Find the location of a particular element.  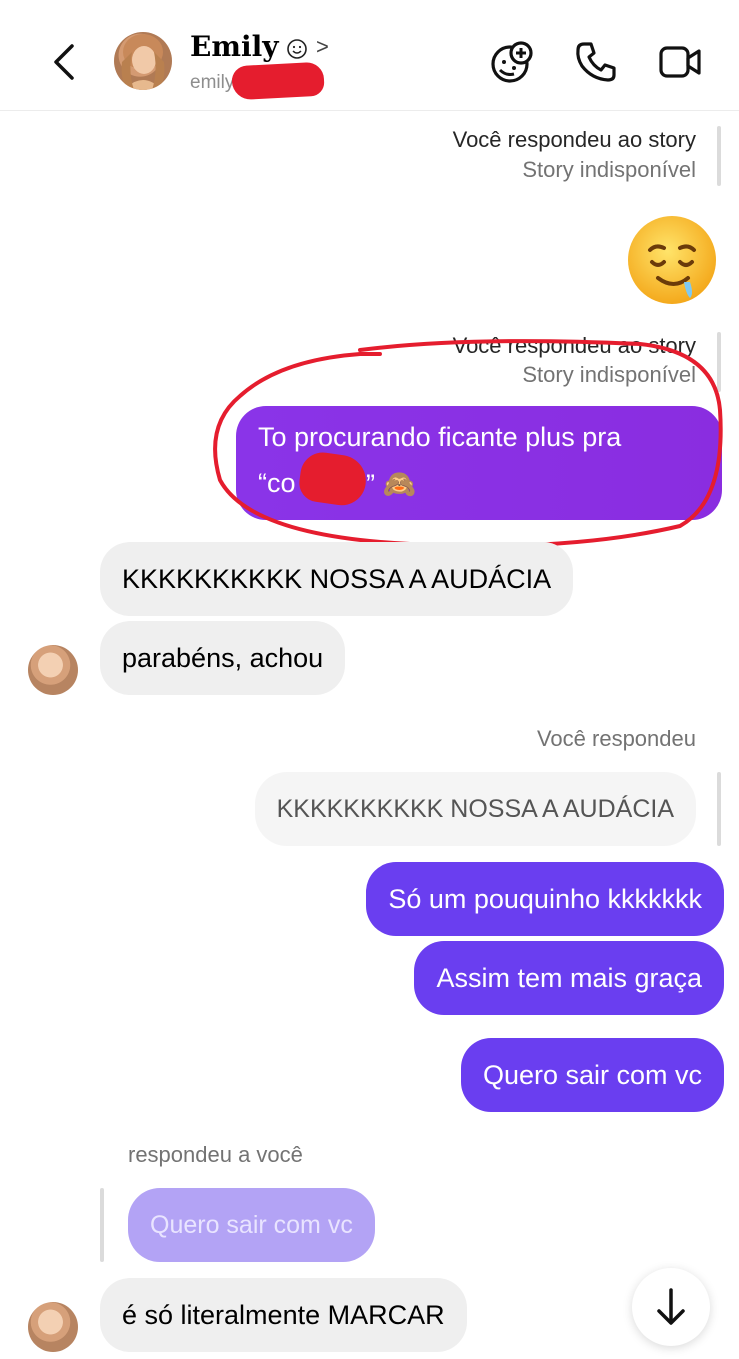

video-camera-icon is located at coordinates (680, 62).